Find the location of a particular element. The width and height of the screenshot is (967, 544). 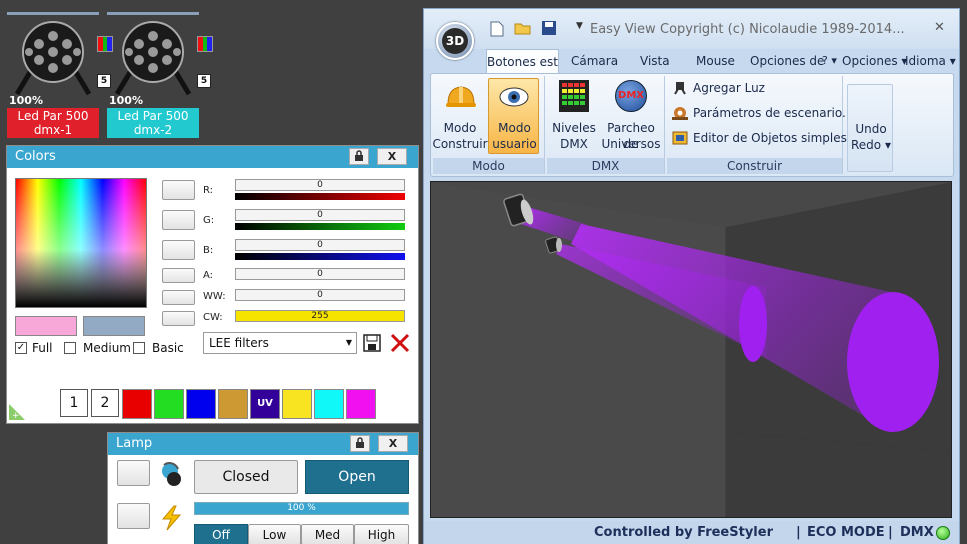

r-slider: 0 is located at coordinates (320, 185).